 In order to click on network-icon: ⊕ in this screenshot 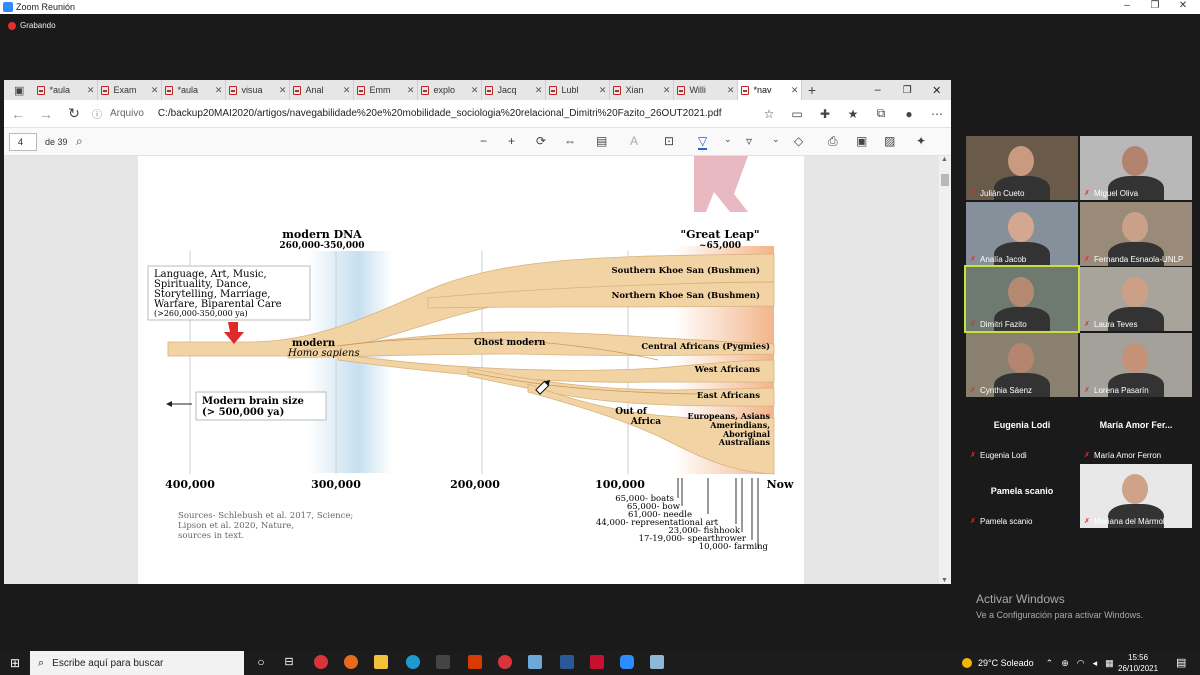, I will do `click(1065, 663)`.